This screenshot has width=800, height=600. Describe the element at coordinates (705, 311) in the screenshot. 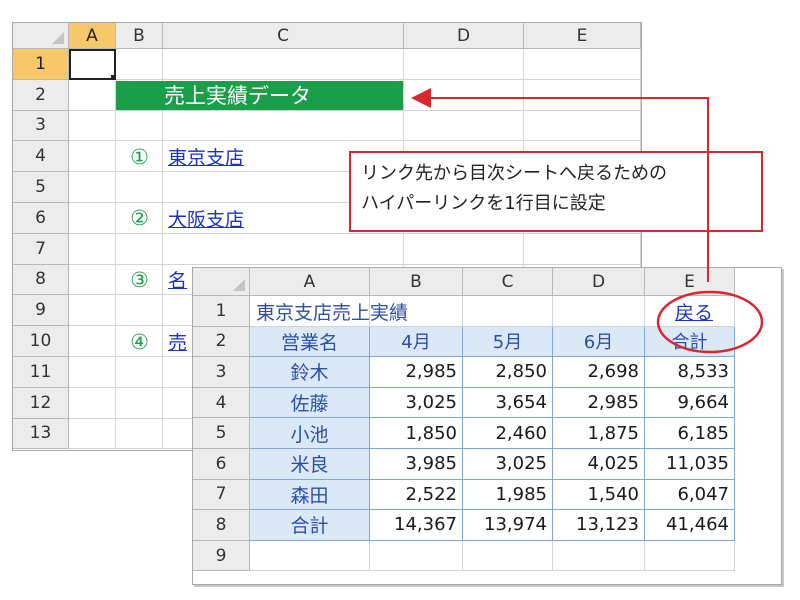

I see `back-link: 戻る` at that location.